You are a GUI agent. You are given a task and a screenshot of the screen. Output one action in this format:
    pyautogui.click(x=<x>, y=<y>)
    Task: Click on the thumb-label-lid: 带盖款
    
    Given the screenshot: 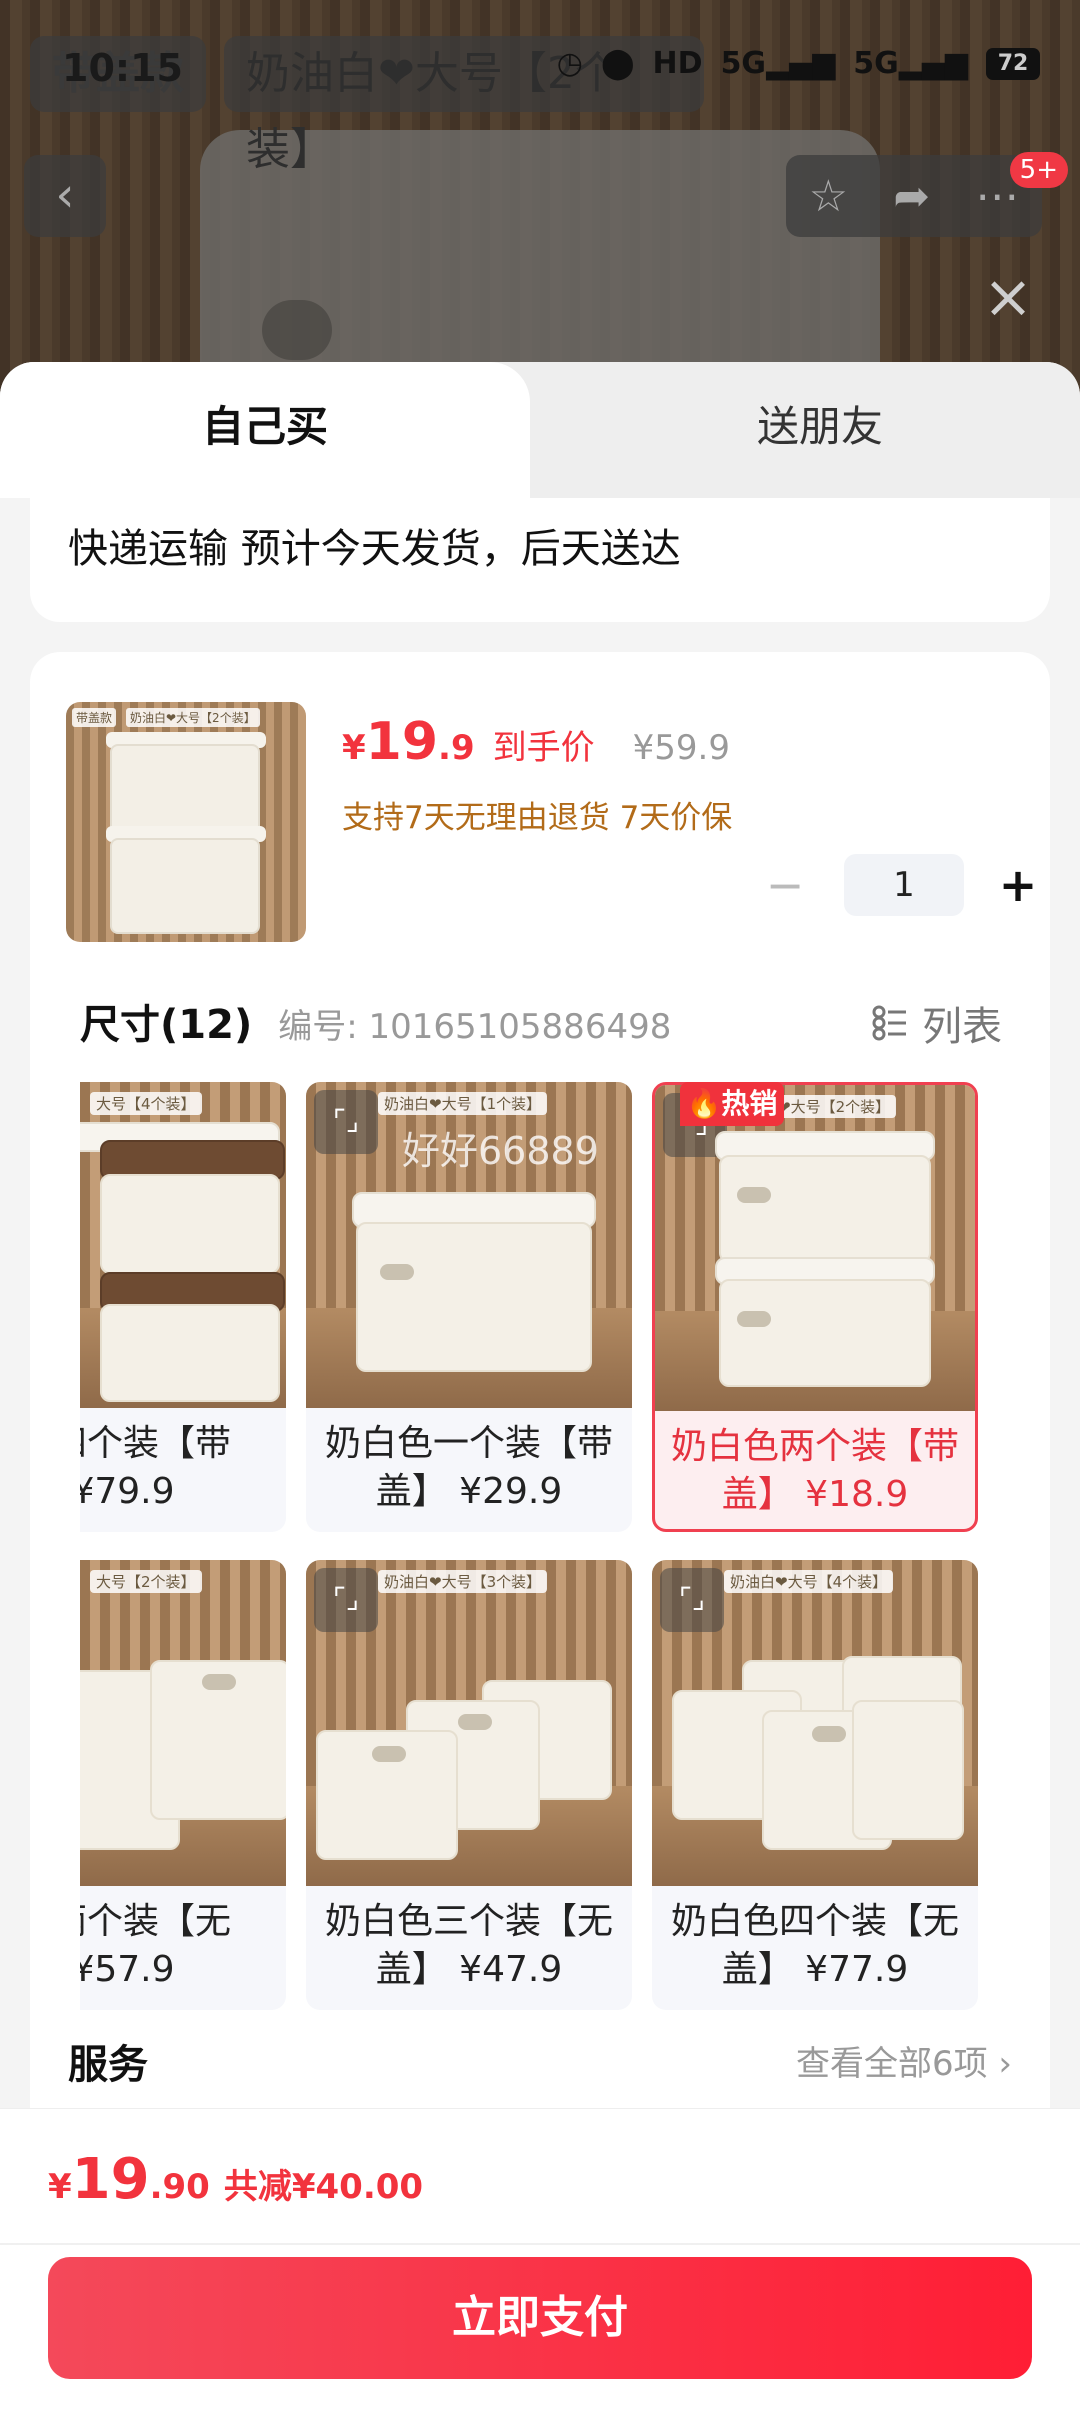 What is the action you would take?
    pyautogui.click(x=94, y=717)
    